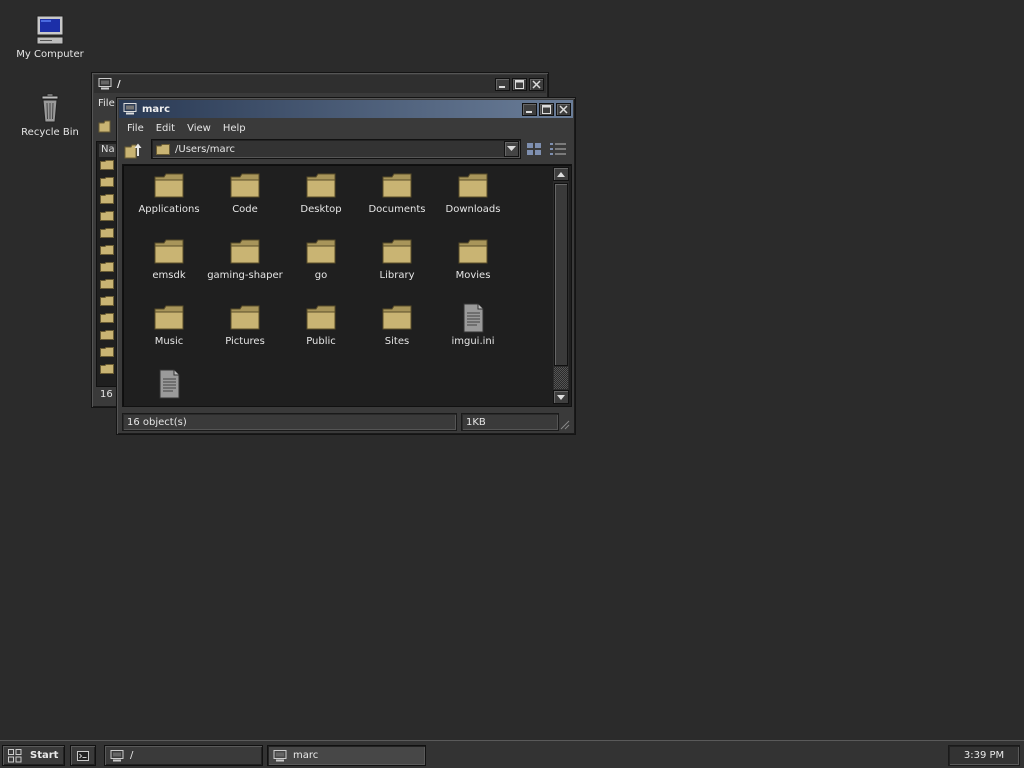 The height and width of the screenshot is (768, 1024). Describe the element at coordinates (169, 209) in the screenshot. I see `item-label: Applications` at that location.